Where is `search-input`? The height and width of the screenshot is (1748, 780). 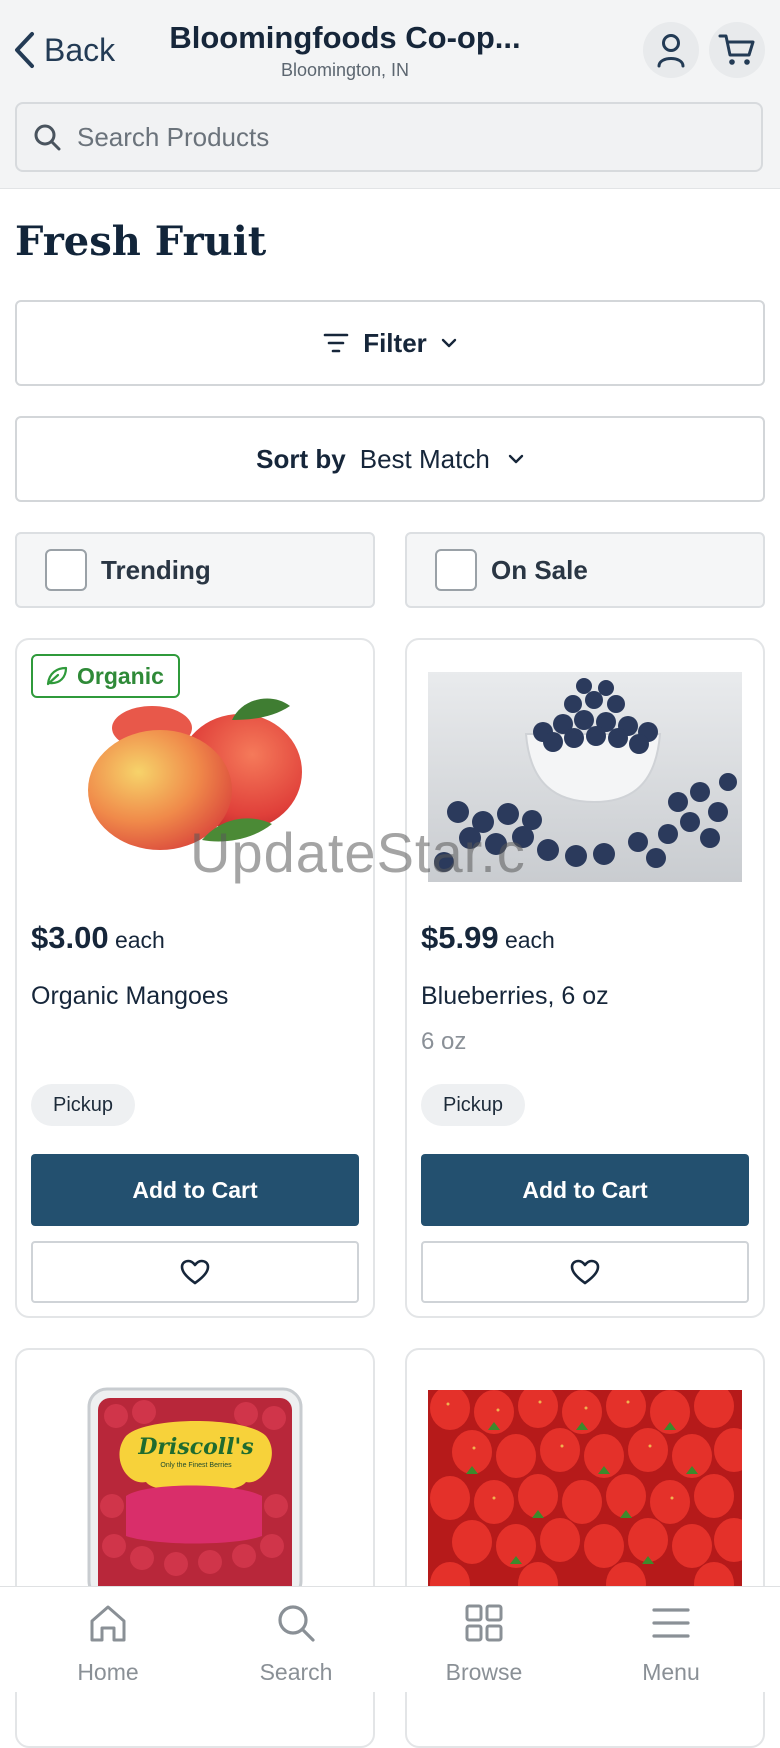 search-input is located at coordinates (397, 137).